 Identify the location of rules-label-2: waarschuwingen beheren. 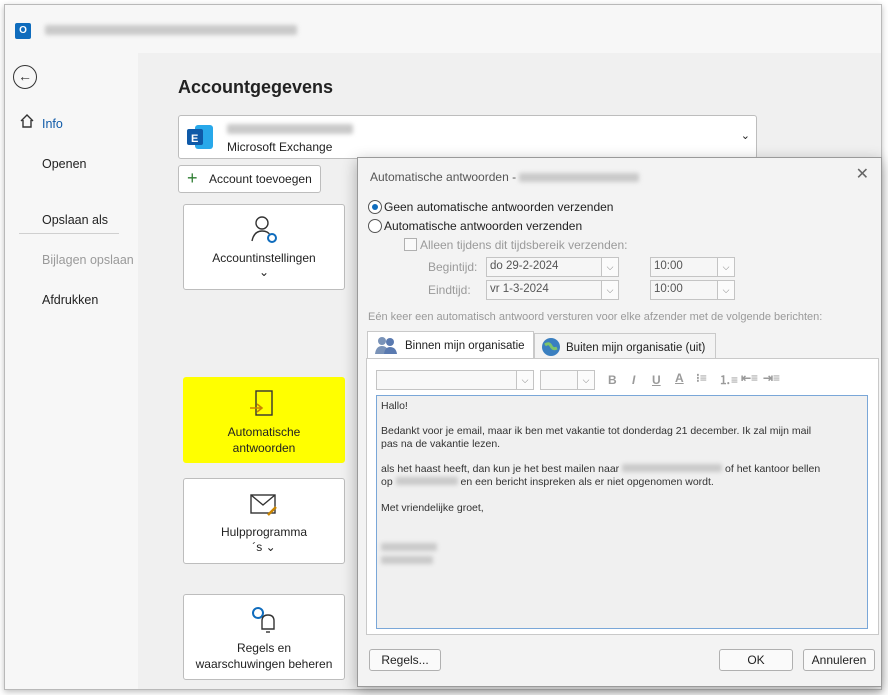
(264, 664).